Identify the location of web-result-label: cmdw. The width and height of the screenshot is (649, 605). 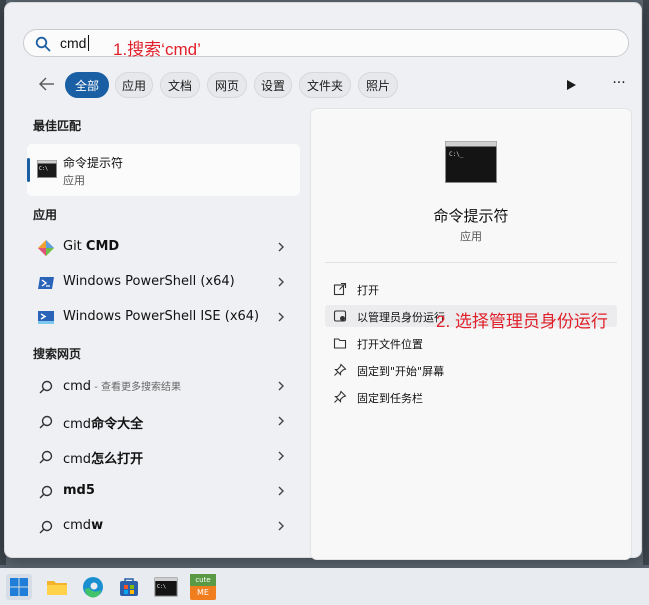
(83, 525).